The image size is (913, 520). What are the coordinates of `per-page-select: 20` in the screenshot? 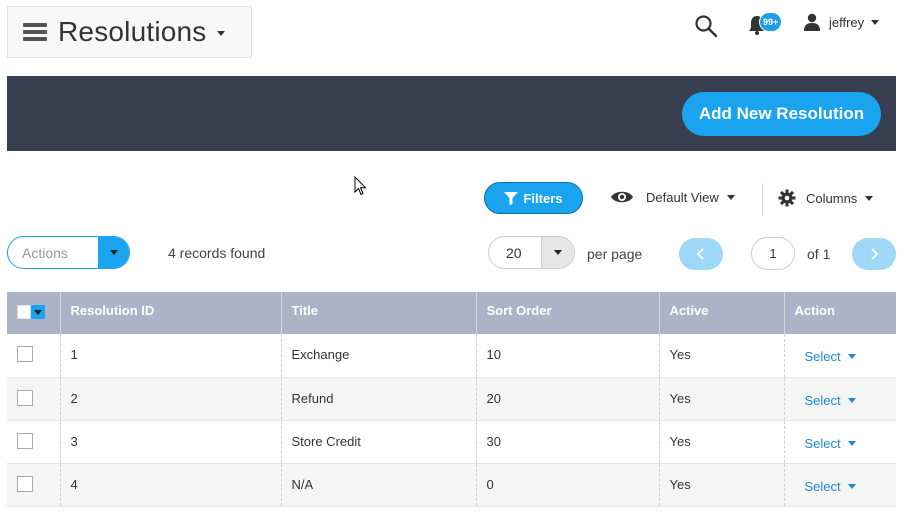 It's located at (531, 252).